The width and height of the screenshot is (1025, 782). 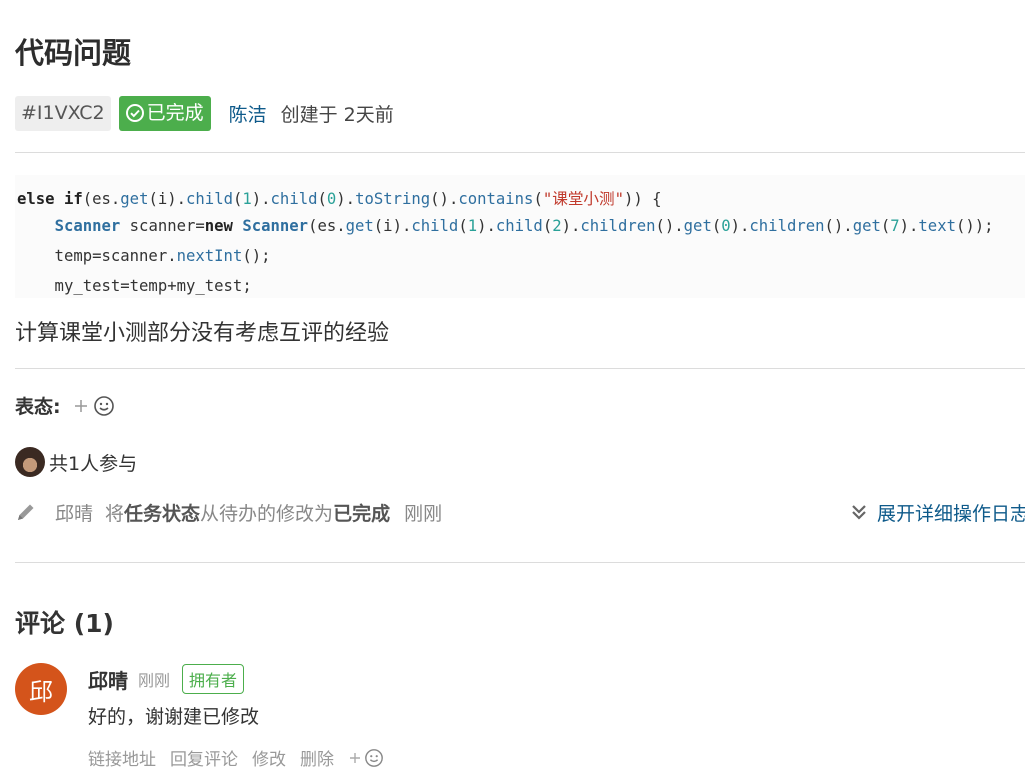 What do you see at coordinates (248, 113) in the screenshot?
I see `issue-author-link: 陈洁` at bounding box center [248, 113].